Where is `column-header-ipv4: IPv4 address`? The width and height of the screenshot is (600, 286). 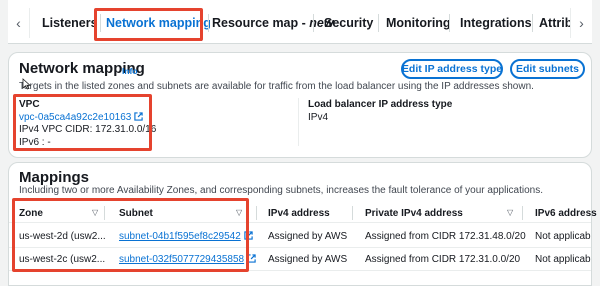 column-header-ipv4: IPv4 address is located at coordinates (299, 213).